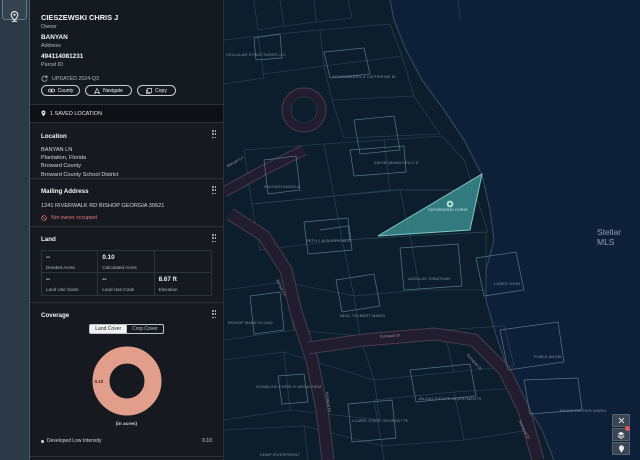  I want to click on donut-slice, so click(126, 381).